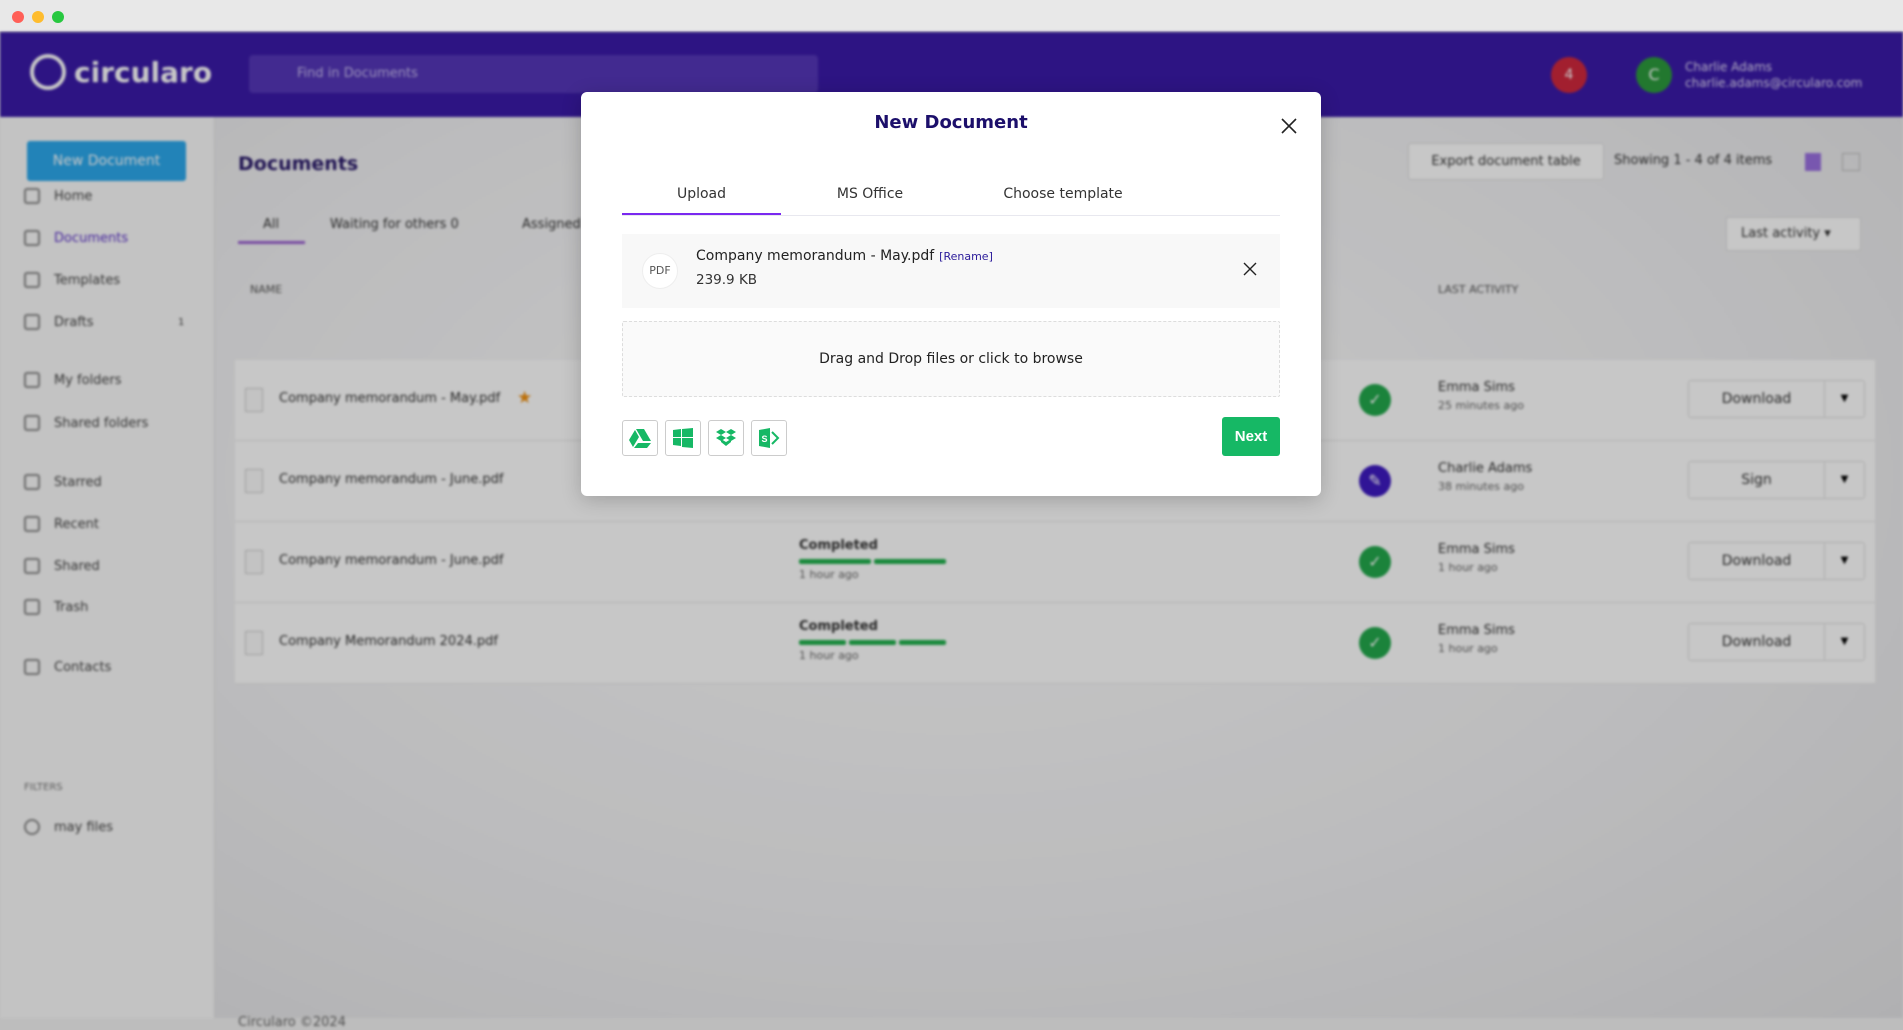 This screenshot has width=1903, height=1030. I want to click on sidebar-item-starred: Starred, so click(63, 482).